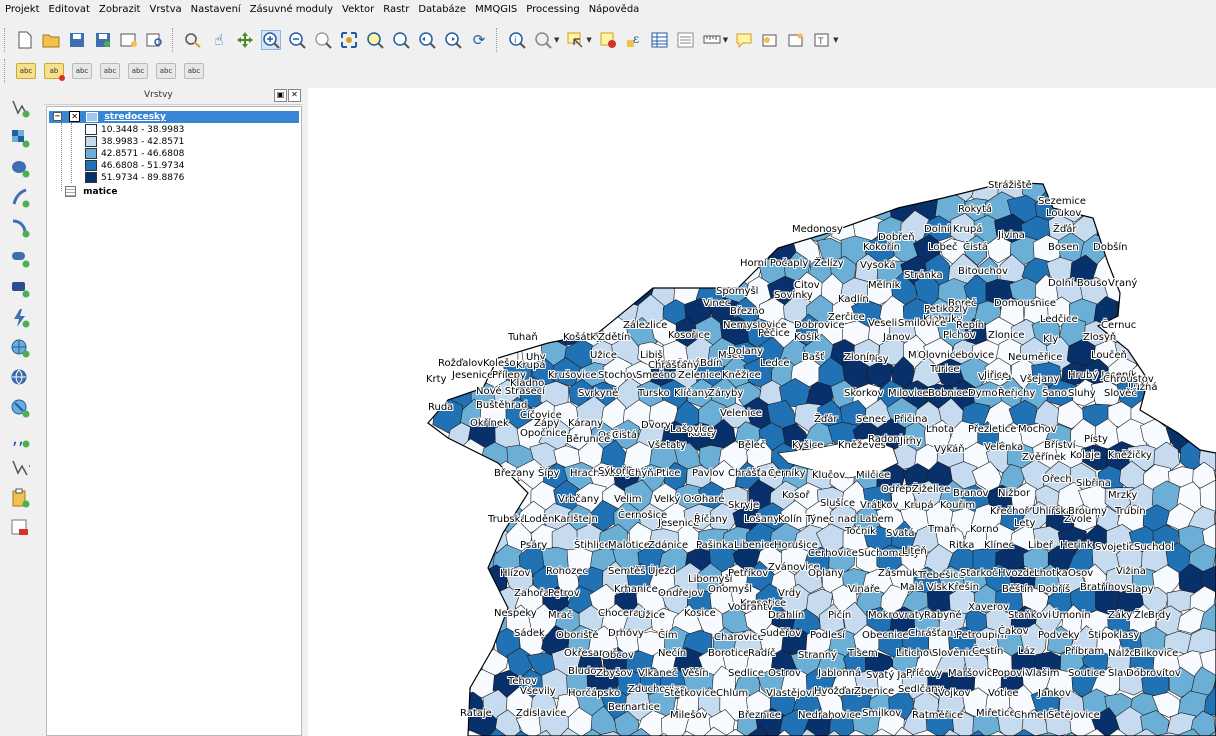 This screenshot has height=736, width=1216. I want to click on new-bookmark-button, so click(770, 40).